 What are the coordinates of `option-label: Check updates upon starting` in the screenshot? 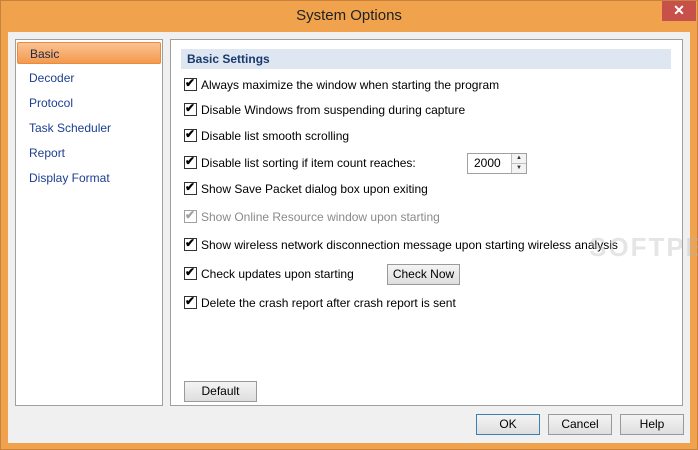 It's located at (277, 274).